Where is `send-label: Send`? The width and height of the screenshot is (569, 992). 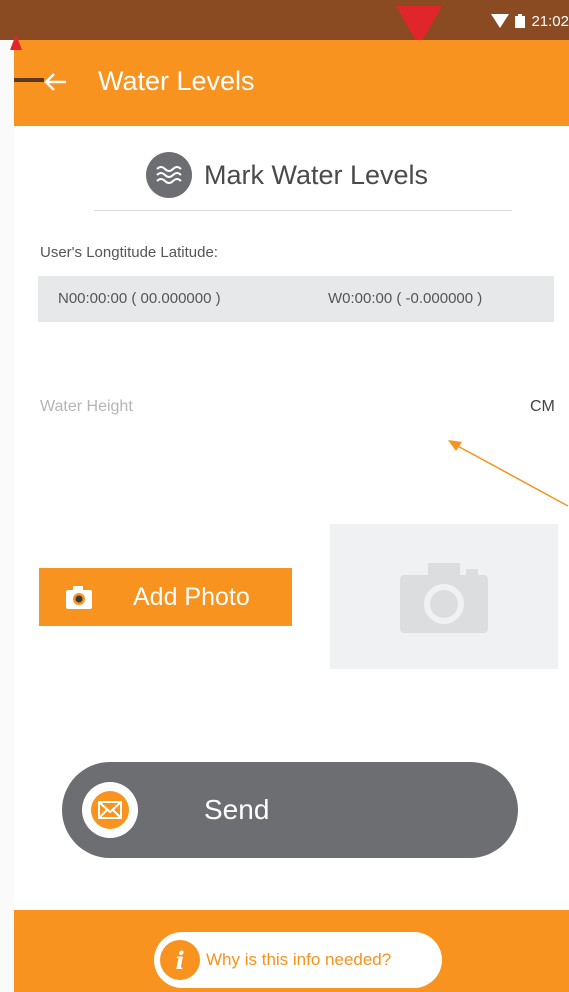 send-label: Send is located at coordinates (237, 809).